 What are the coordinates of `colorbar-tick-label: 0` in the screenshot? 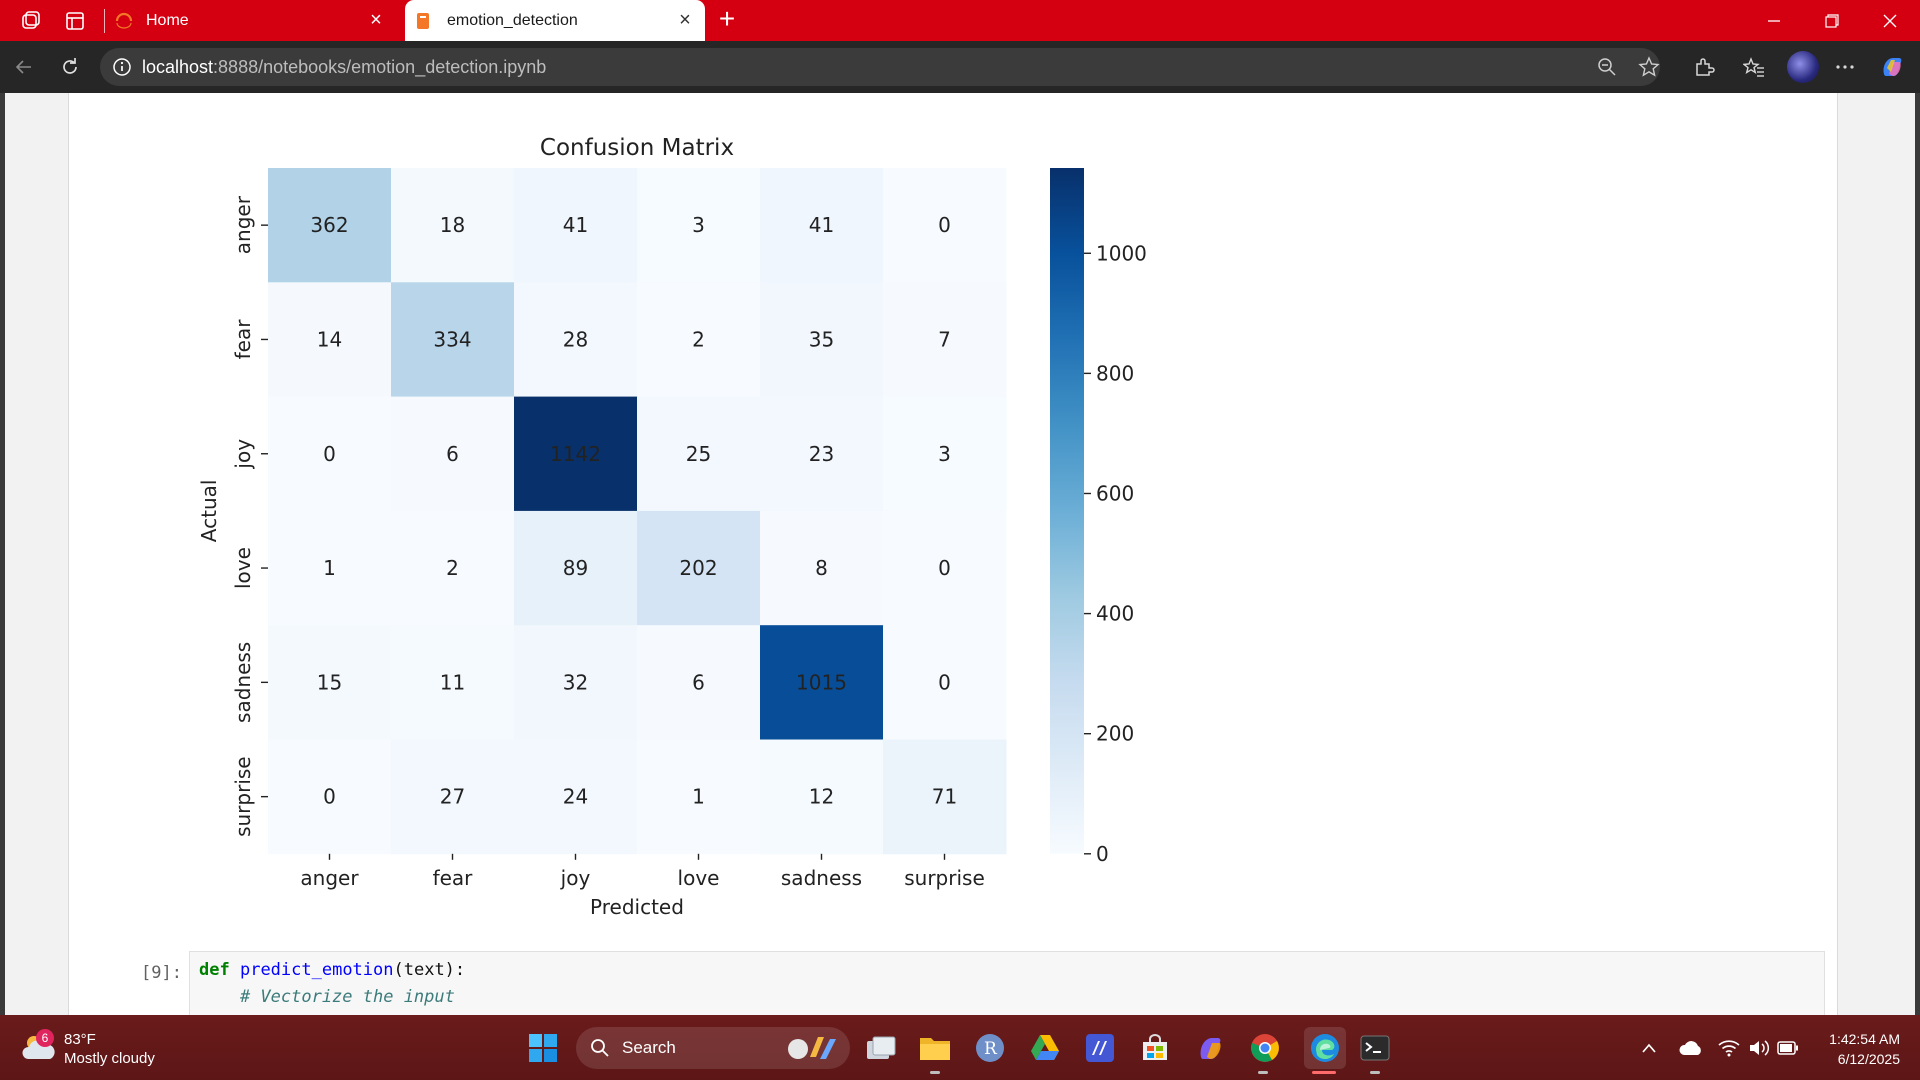 It's located at (1102, 854).